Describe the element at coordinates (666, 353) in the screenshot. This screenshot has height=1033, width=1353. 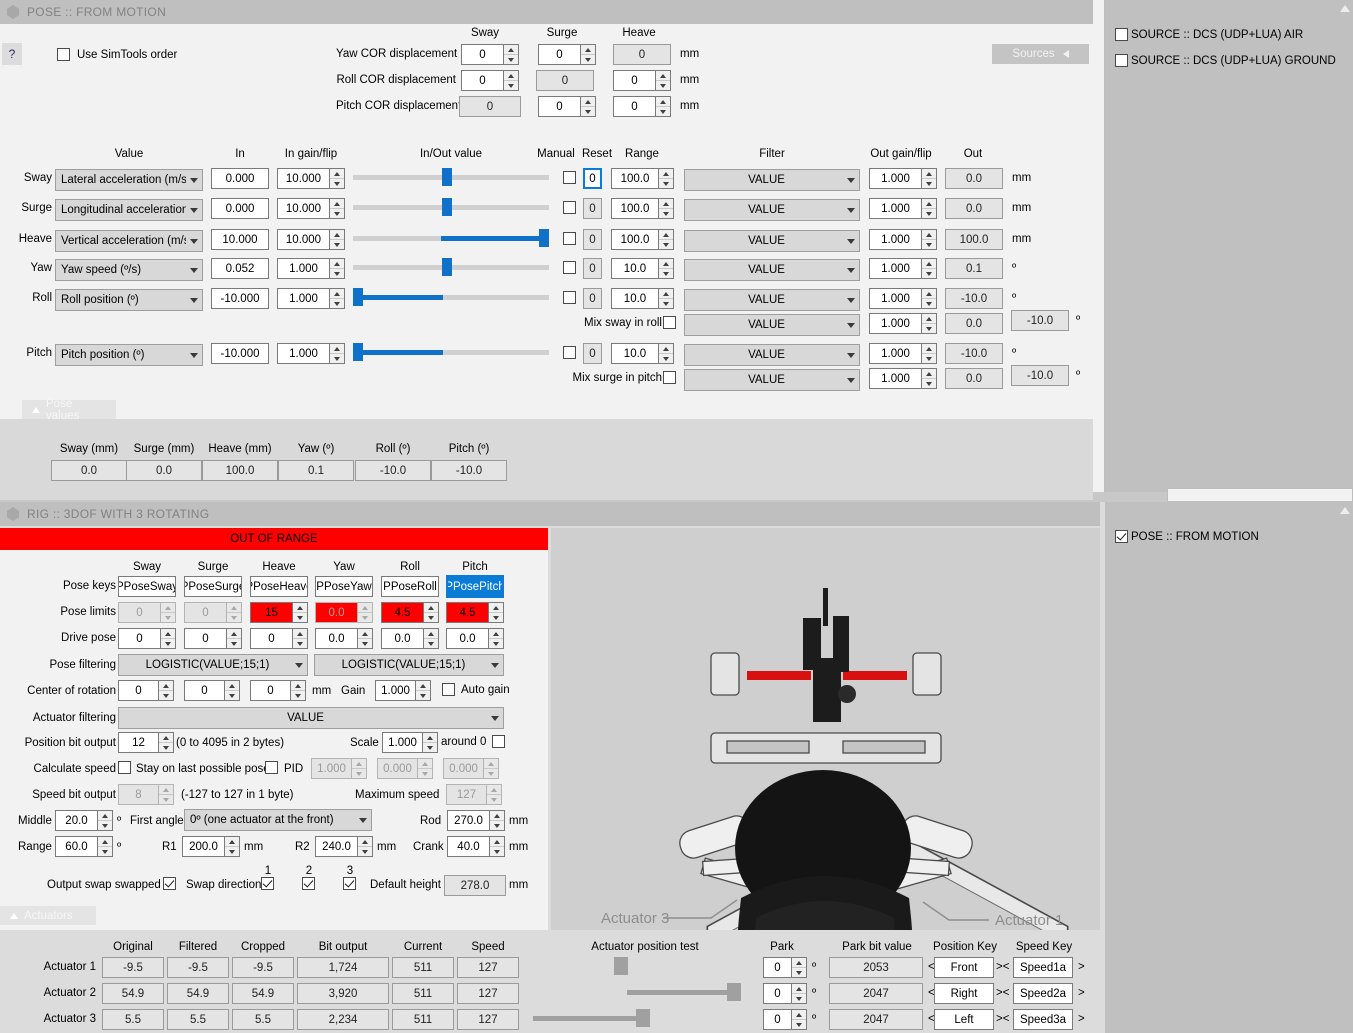
I see `pose-row-pitch-range-stepper` at that location.